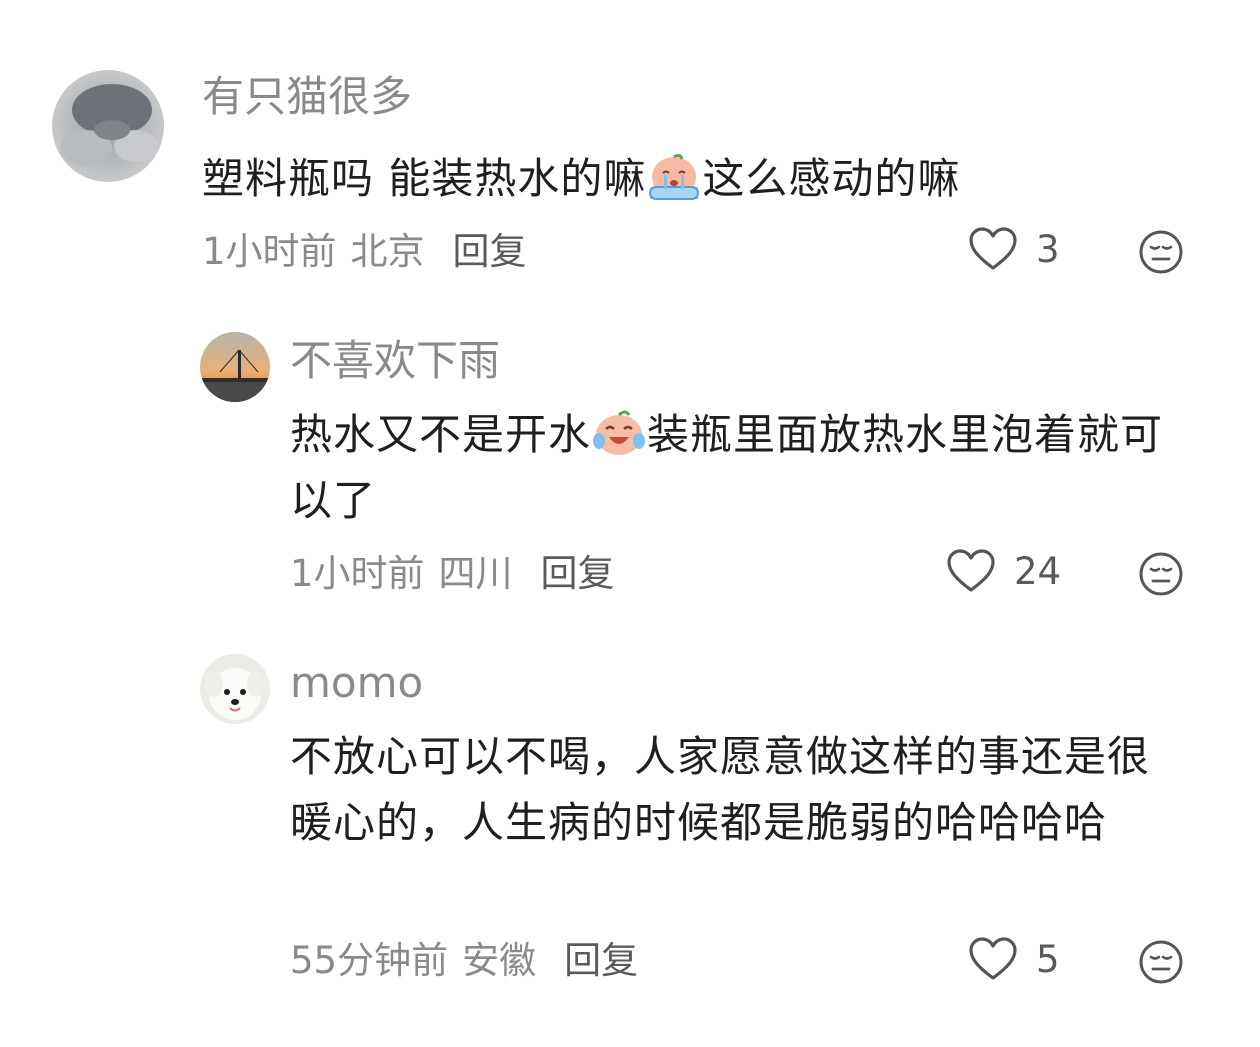 Image resolution: width=1260 pixels, height=1047 pixels. I want to click on comment-meta: 55分钟前 安徽 回复, so click(464, 960).